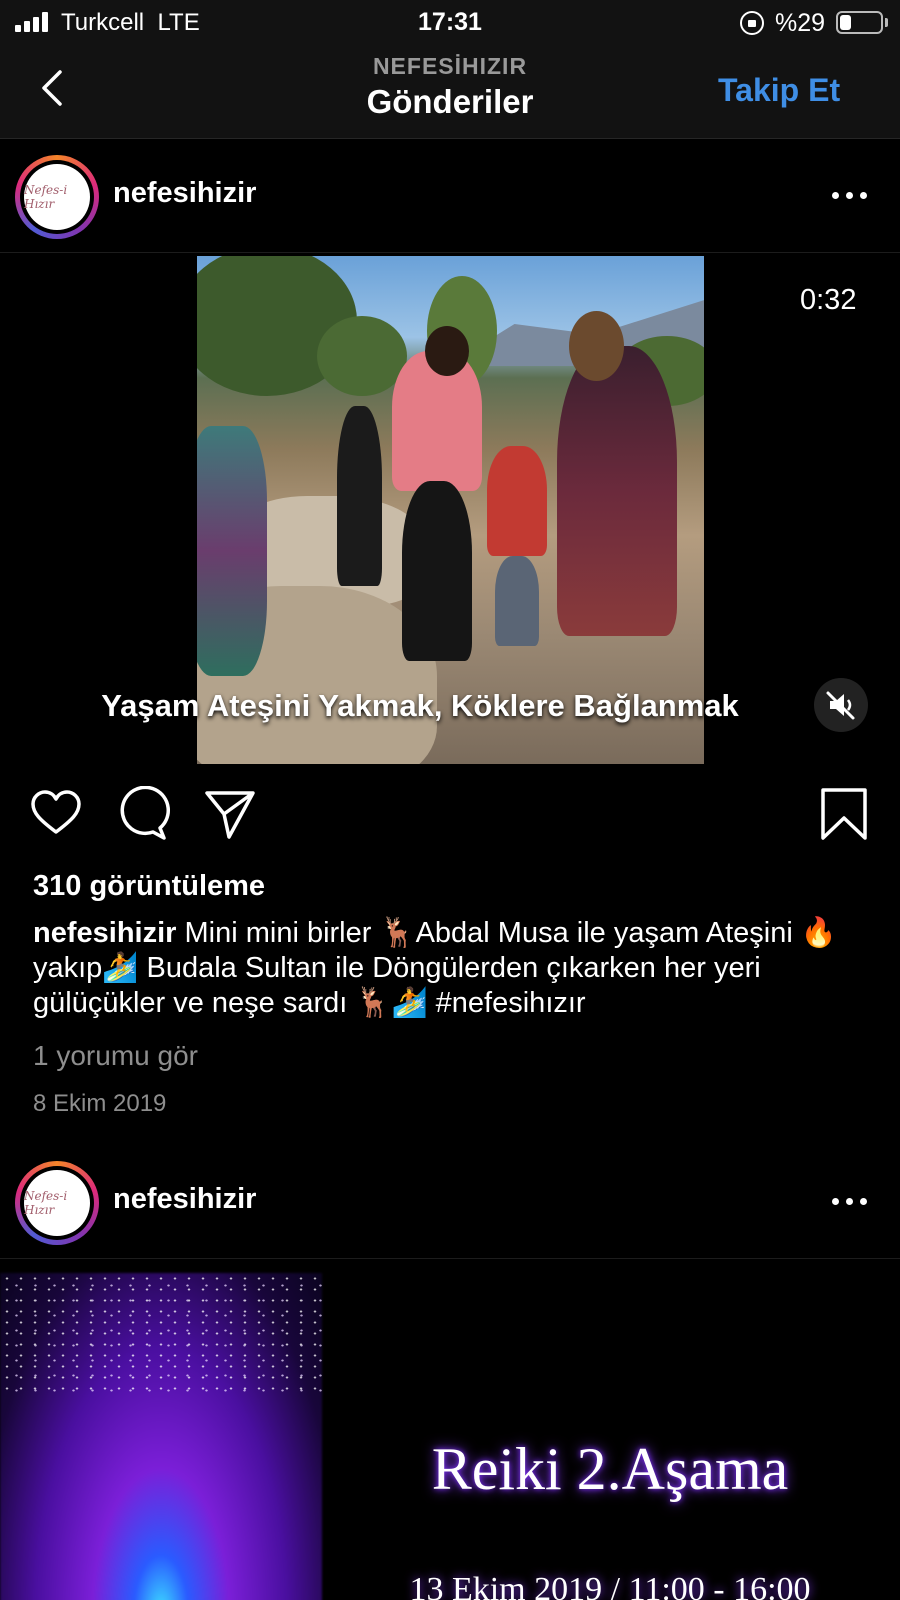  What do you see at coordinates (149, 886) in the screenshot?
I see `view-count: 310 görüntüleme` at bounding box center [149, 886].